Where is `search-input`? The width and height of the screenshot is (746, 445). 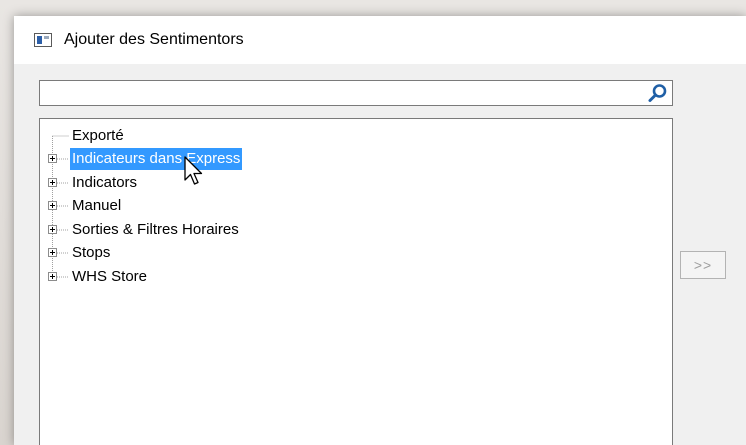
search-input is located at coordinates (344, 93).